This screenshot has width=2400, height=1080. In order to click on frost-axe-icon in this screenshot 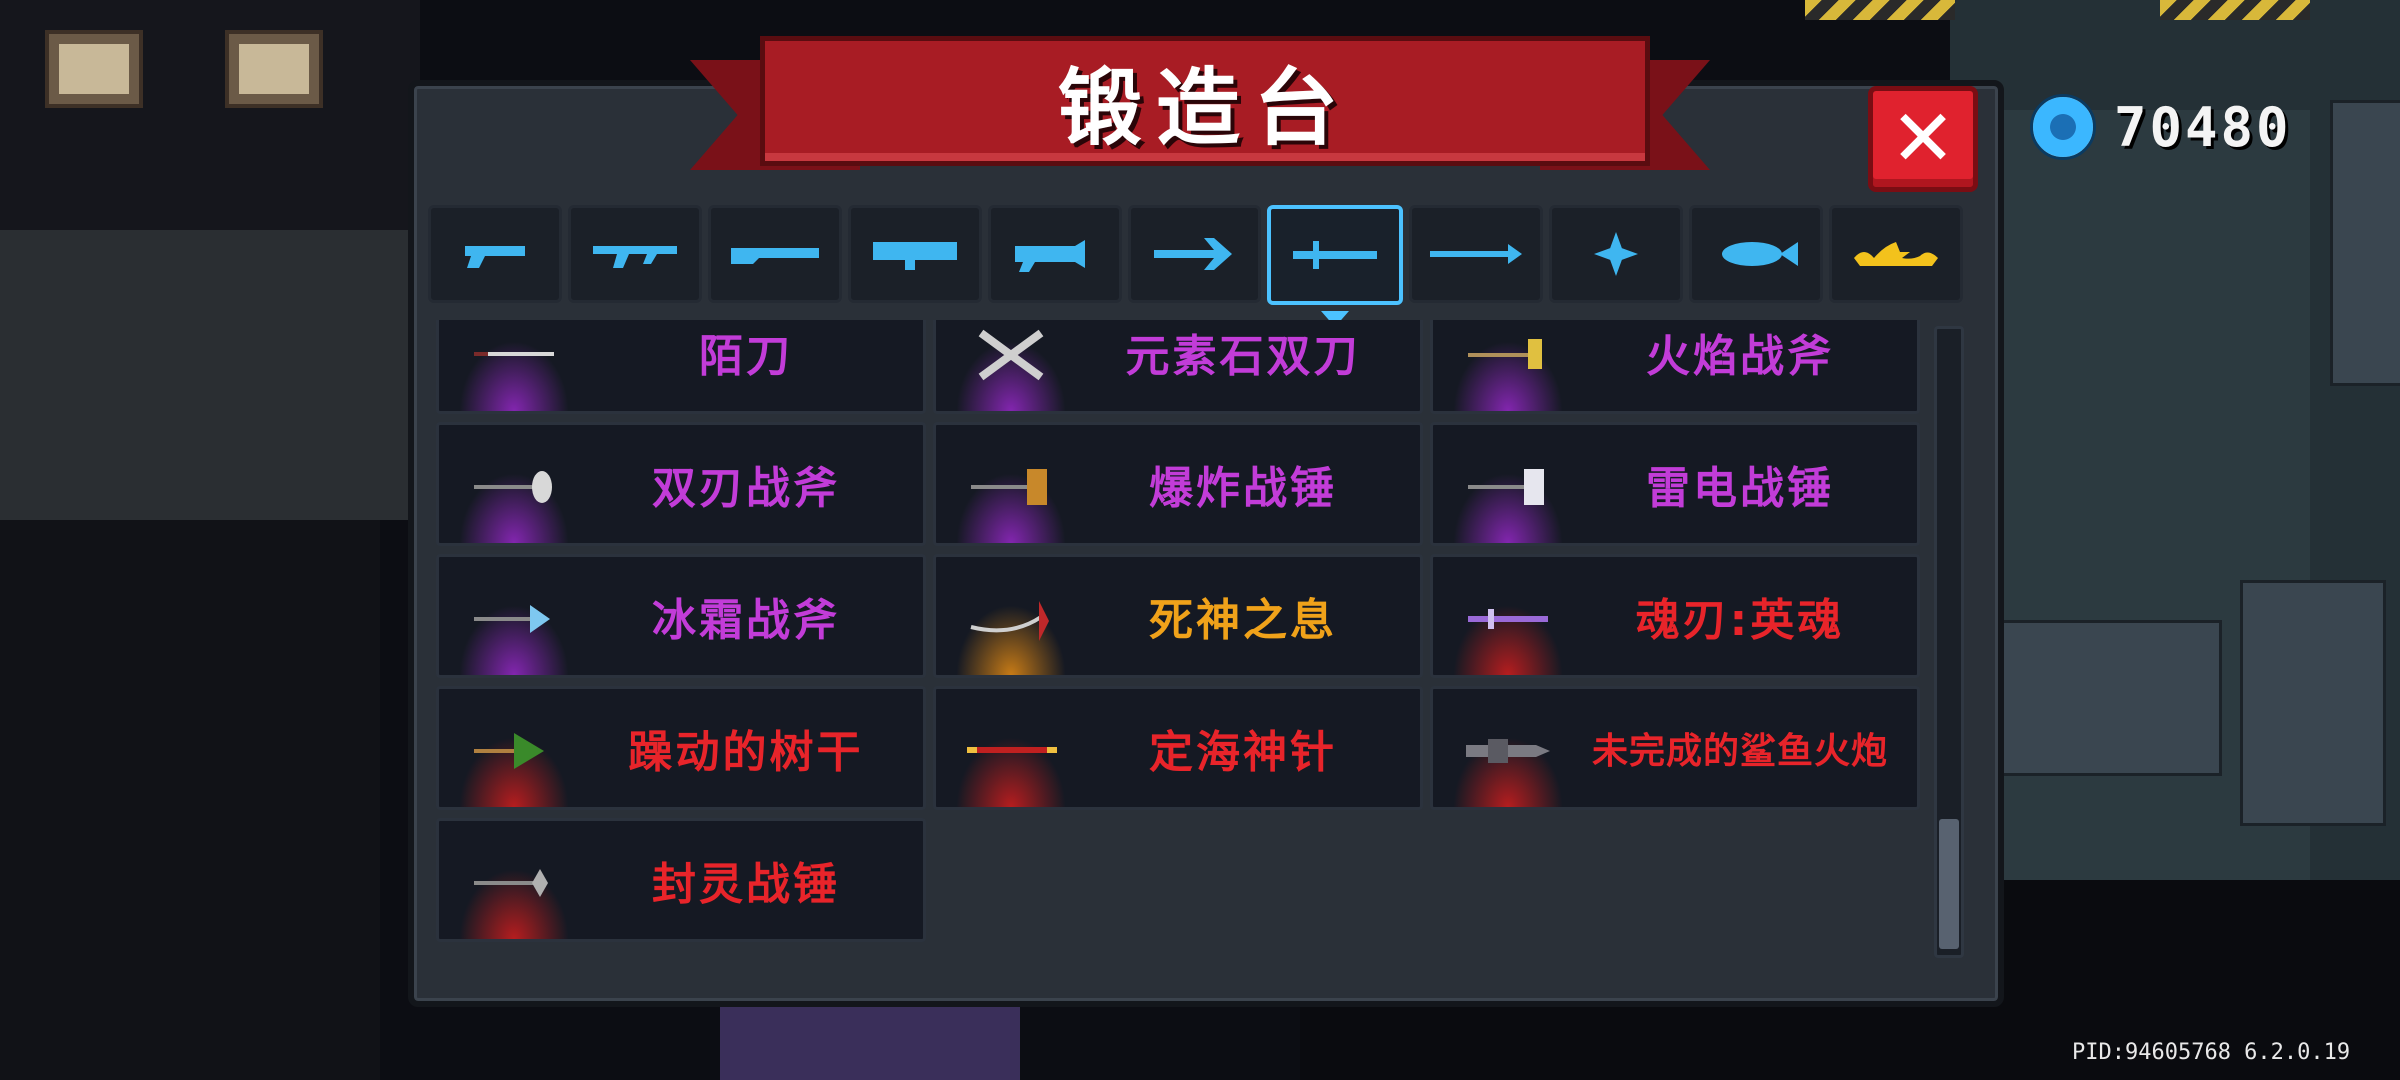, I will do `click(512, 619)`.